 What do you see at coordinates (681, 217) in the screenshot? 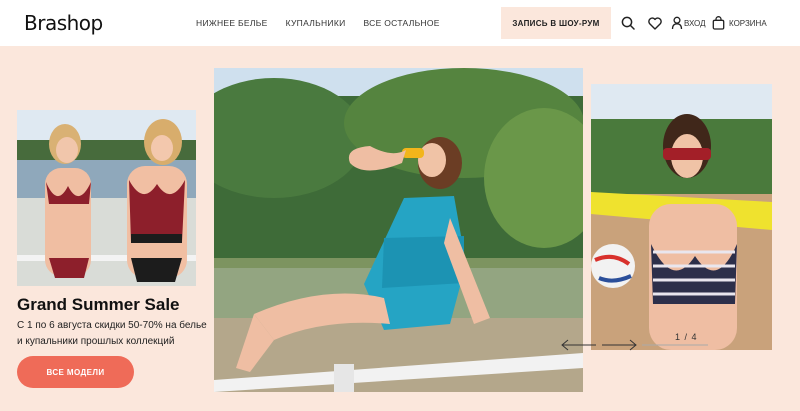
I see `slide-photo-next` at bounding box center [681, 217].